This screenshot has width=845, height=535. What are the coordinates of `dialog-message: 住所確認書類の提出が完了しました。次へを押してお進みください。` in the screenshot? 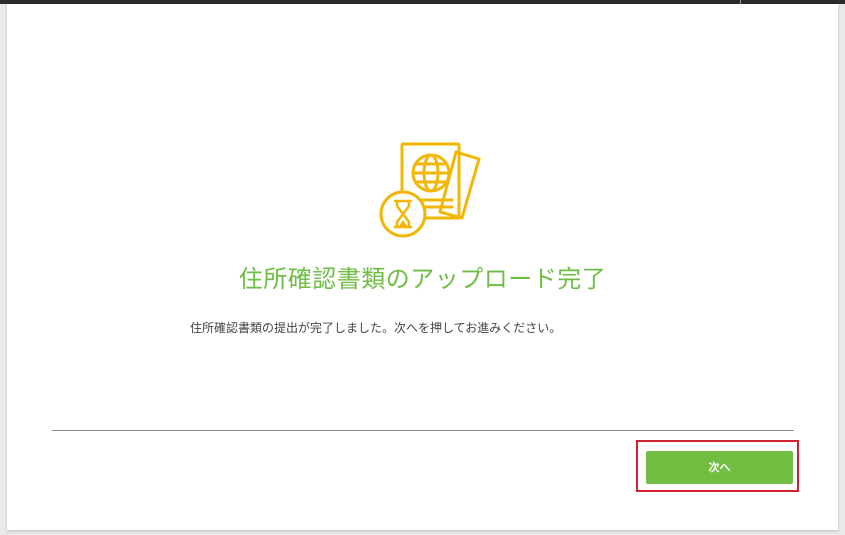 It's located at (376, 328).